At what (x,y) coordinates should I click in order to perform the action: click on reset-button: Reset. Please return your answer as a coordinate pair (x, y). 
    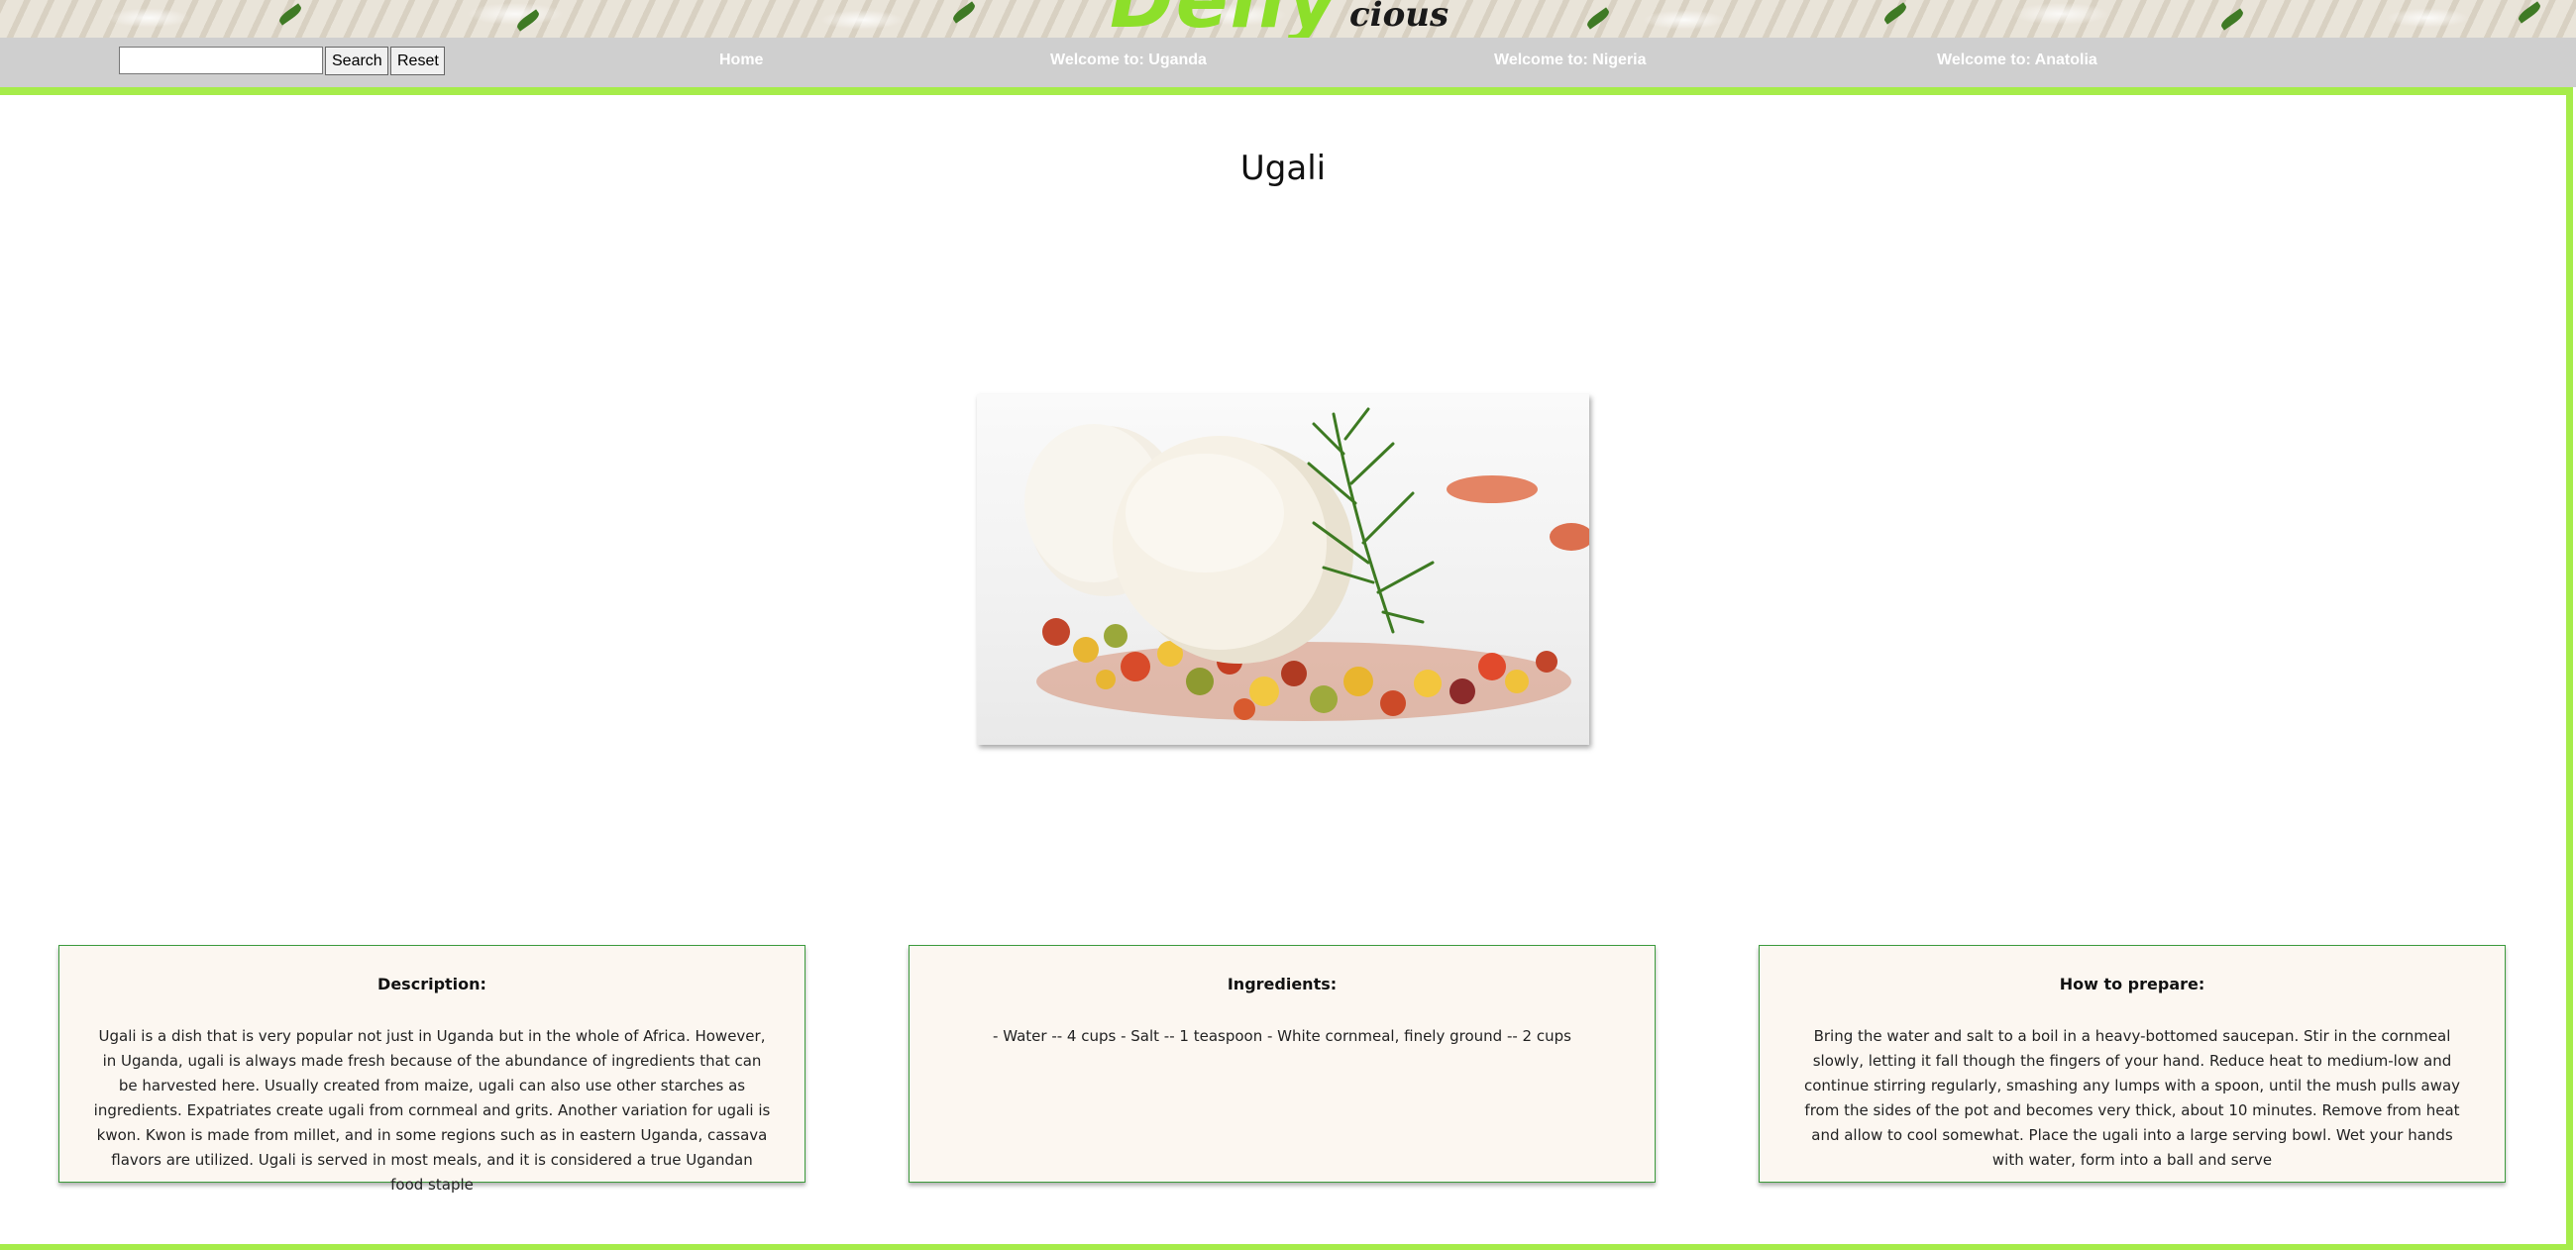
    Looking at the image, I should click on (418, 61).